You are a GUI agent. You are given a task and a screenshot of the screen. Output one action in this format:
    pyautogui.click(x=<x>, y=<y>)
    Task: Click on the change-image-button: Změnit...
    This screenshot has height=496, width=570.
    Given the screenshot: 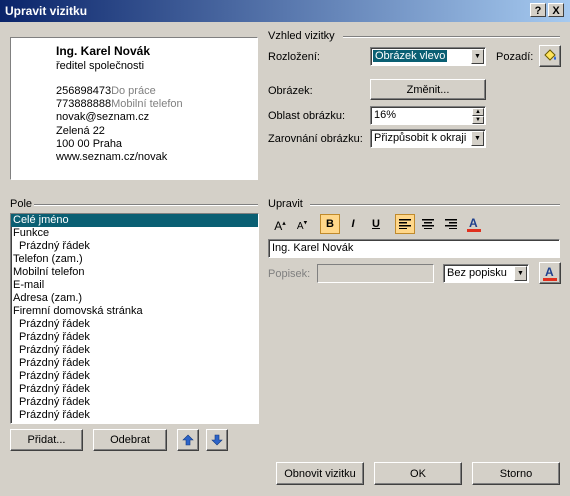 What is the action you would take?
    pyautogui.click(x=428, y=89)
    